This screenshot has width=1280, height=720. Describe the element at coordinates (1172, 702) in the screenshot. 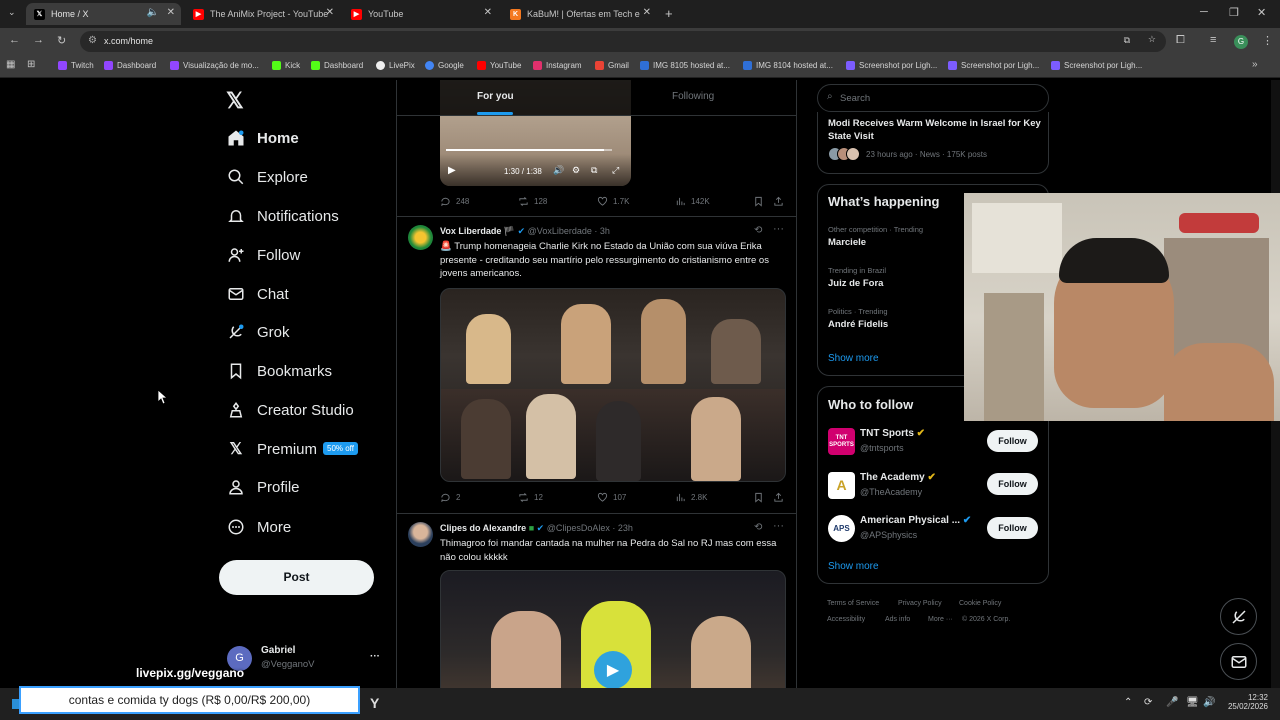

I see `microphone-icon: 🎤` at that location.